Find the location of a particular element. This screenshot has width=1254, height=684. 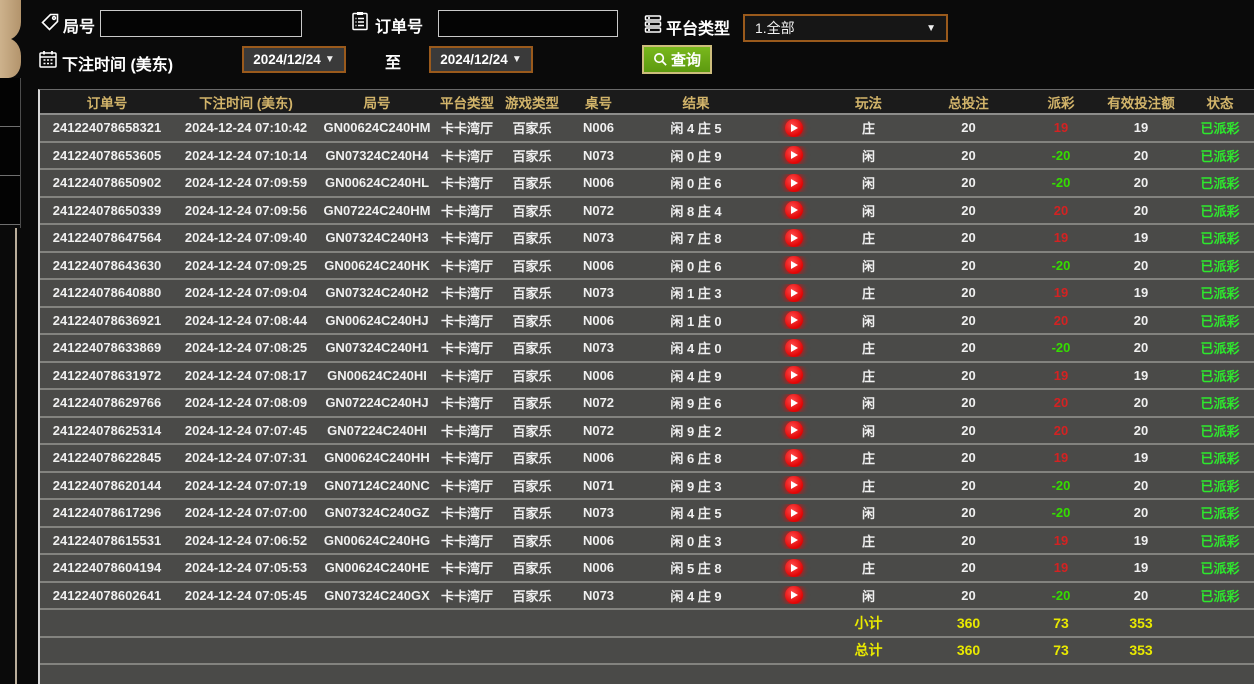

result-cell: 闲 0 庄 6 is located at coordinates (696, 266).